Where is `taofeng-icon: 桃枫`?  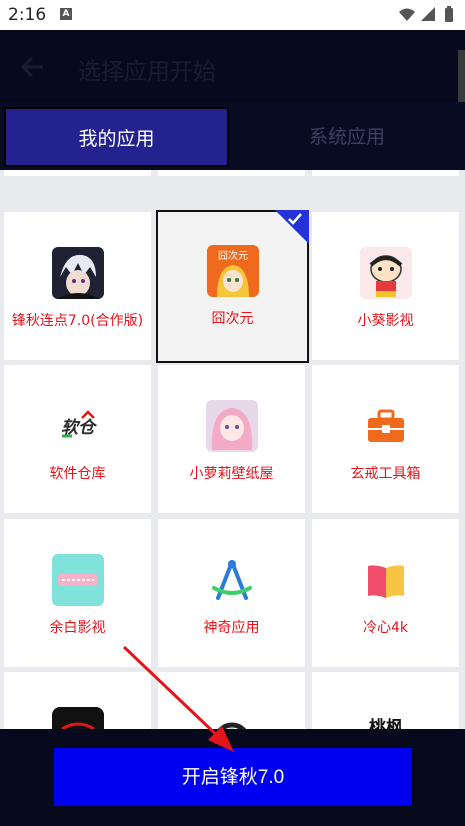
taofeng-icon: 桃枫 is located at coordinates (385, 718).